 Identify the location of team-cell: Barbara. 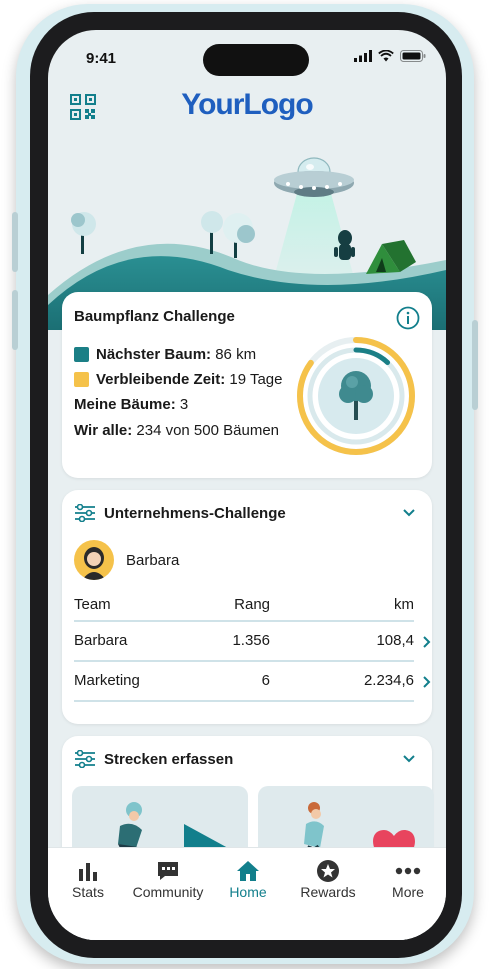
(101, 640).